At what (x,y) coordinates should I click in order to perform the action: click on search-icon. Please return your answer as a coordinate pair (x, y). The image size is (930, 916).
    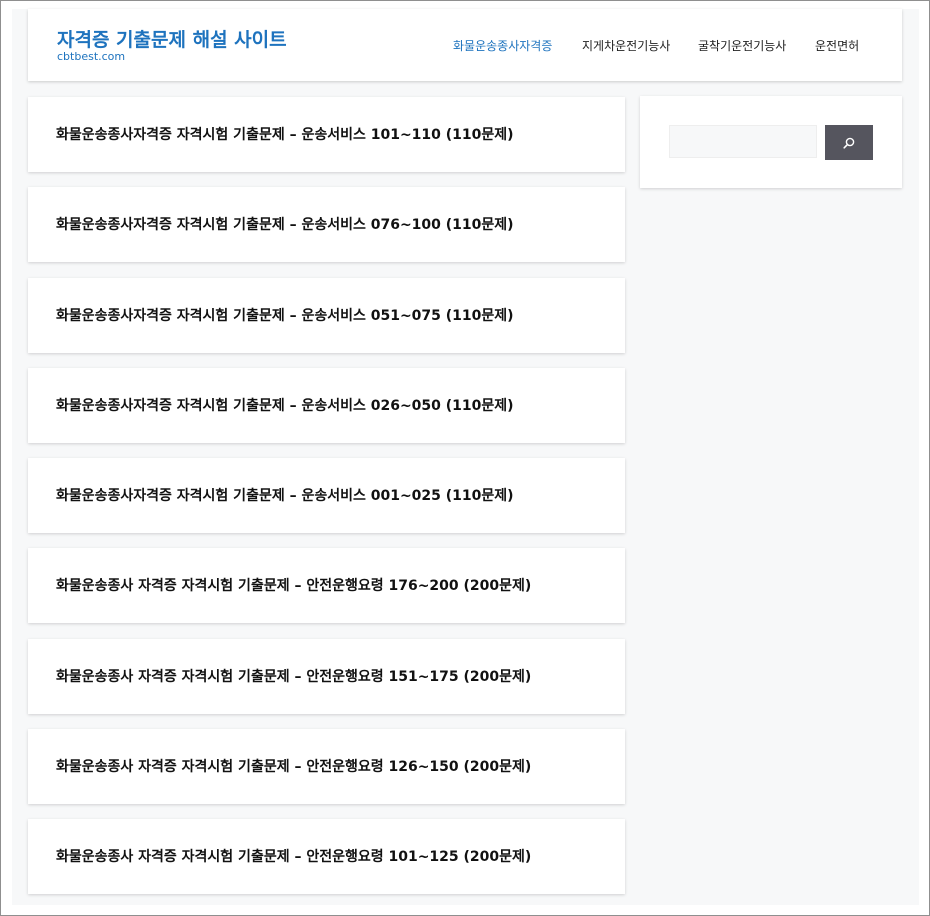
    Looking at the image, I should click on (849, 143).